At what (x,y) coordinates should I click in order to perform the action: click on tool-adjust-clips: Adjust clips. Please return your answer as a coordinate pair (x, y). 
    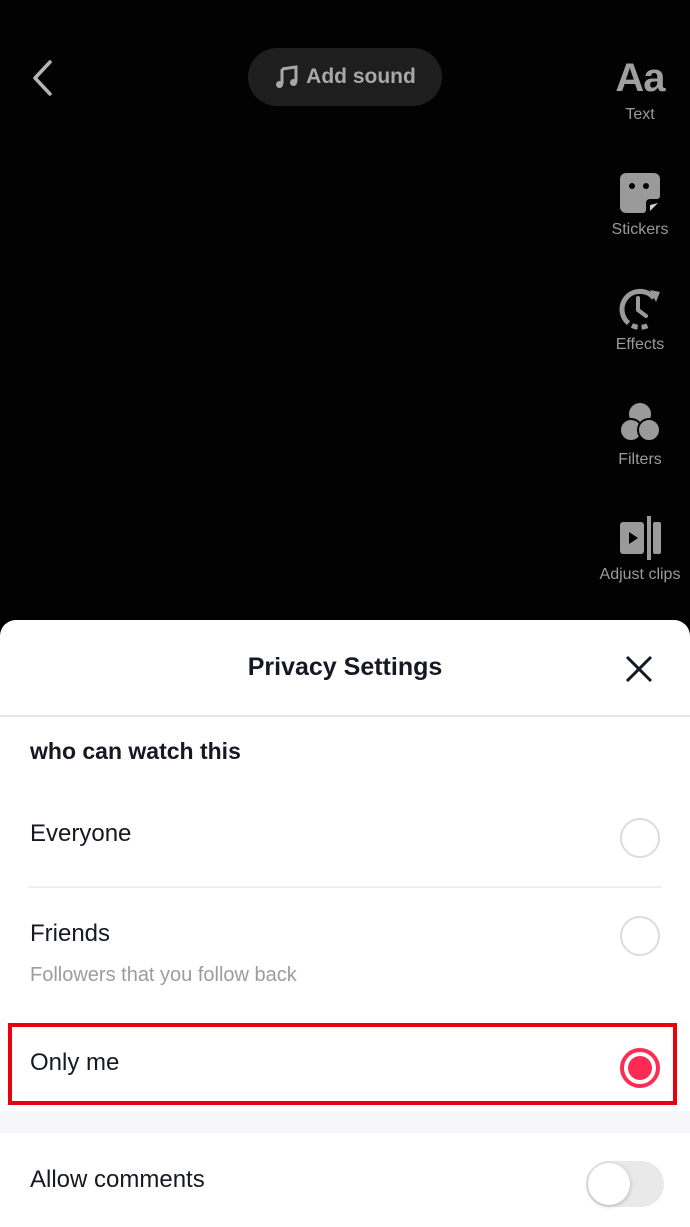
    Looking at the image, I should click on (640, 549).